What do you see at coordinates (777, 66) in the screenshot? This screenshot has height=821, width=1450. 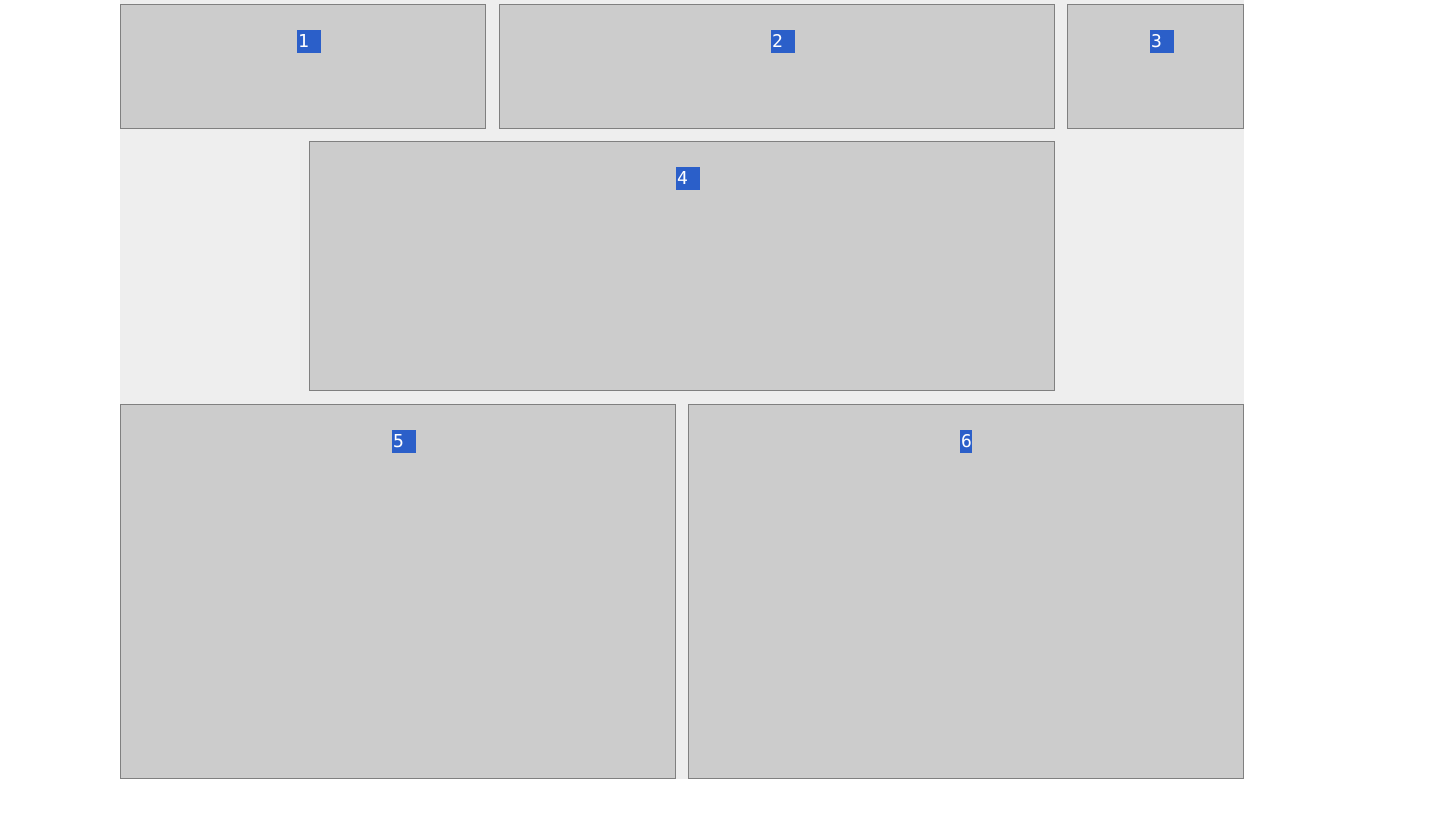 I see `grid-item-2: 2` at bounding box center [777, 66].